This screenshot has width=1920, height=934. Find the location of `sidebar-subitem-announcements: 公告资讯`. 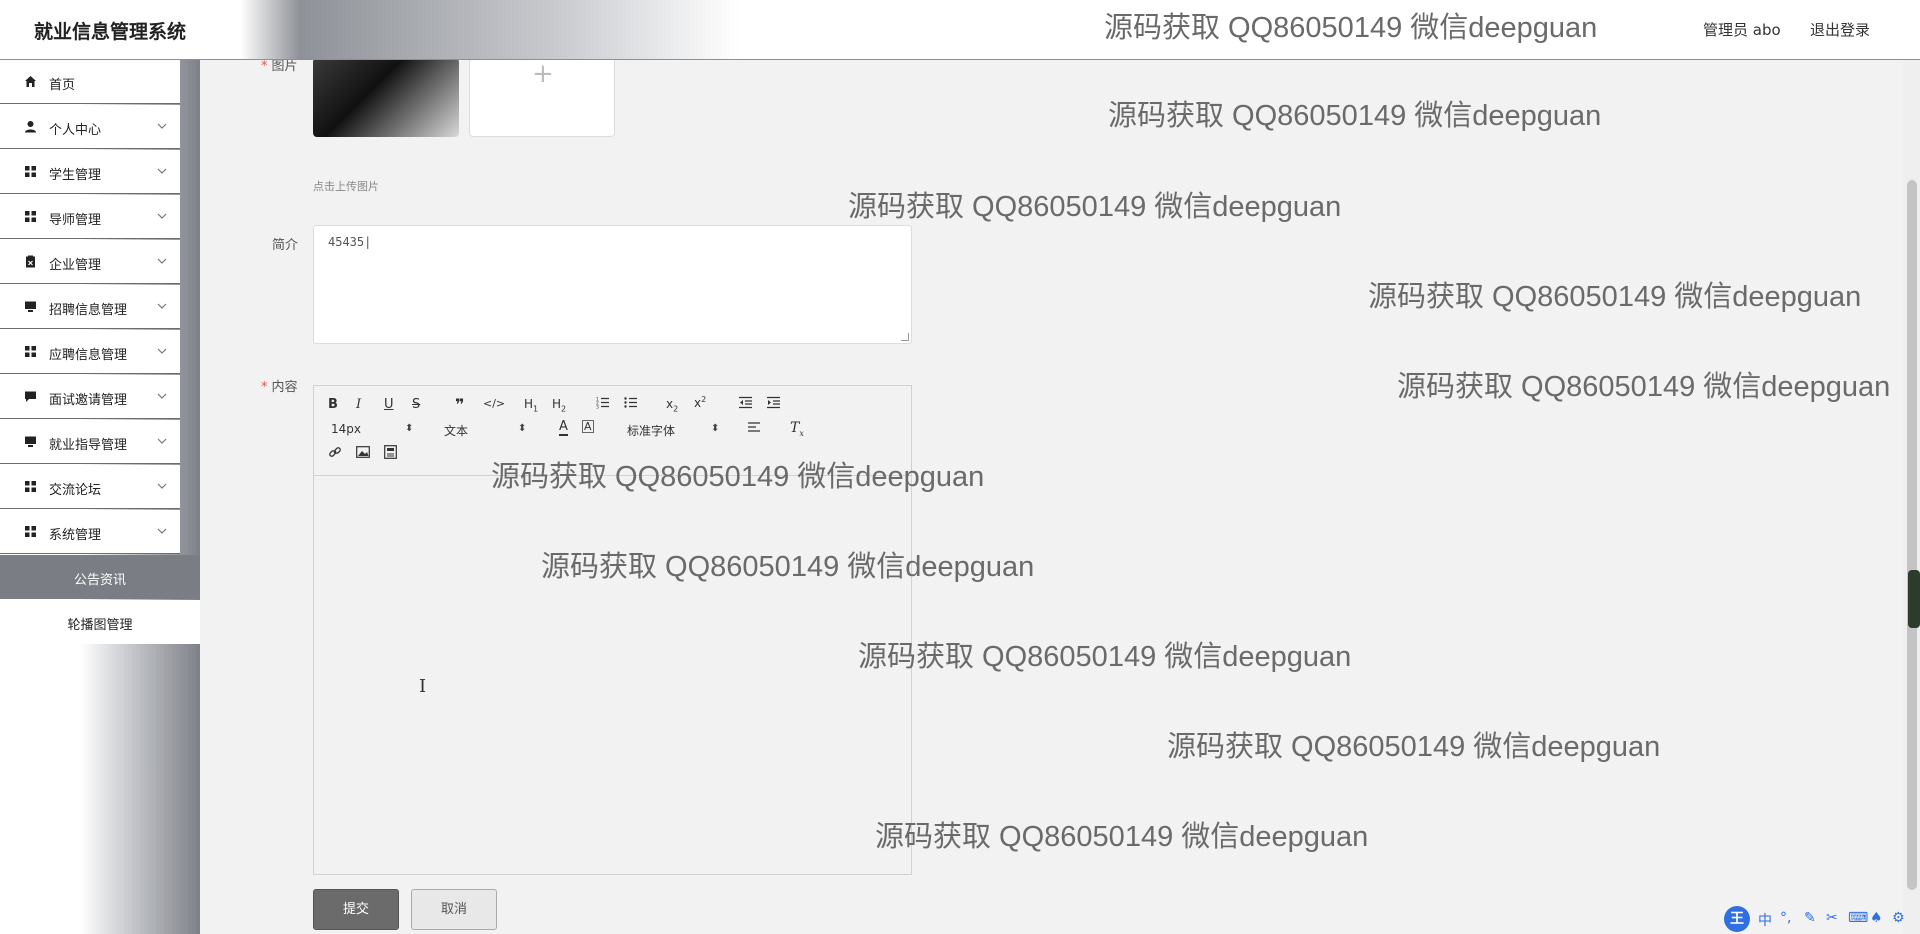

sidebar-subitem-announcements: 公告资讯 is located at coordinates (100, 577).